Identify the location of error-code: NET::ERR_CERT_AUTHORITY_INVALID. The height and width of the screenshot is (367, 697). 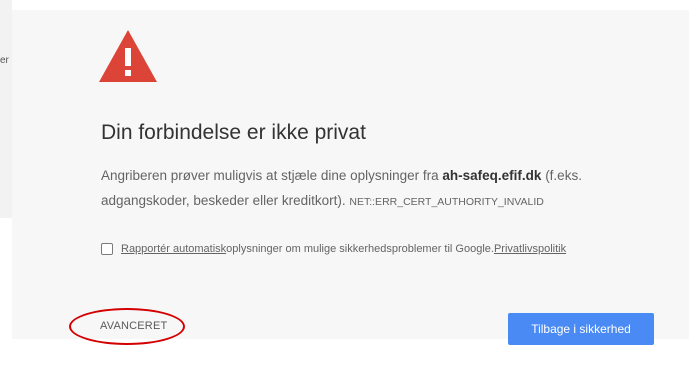
(446, 202).